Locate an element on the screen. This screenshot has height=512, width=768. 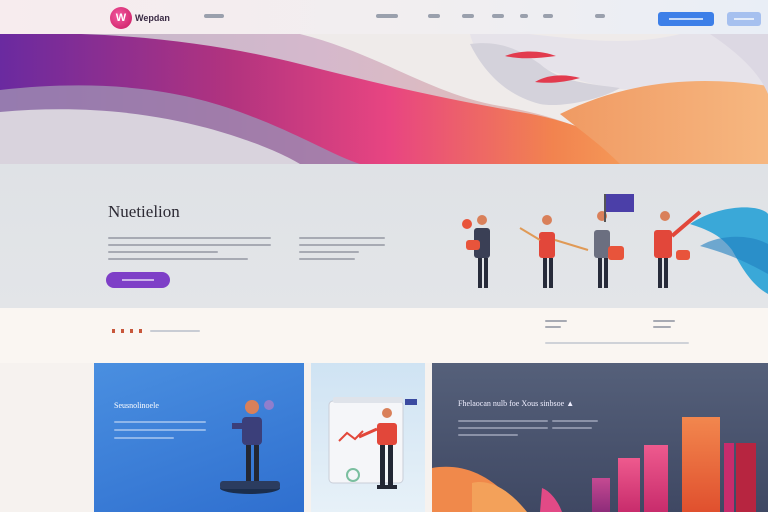
logo-icon: W is located at coordinates (121, 18).